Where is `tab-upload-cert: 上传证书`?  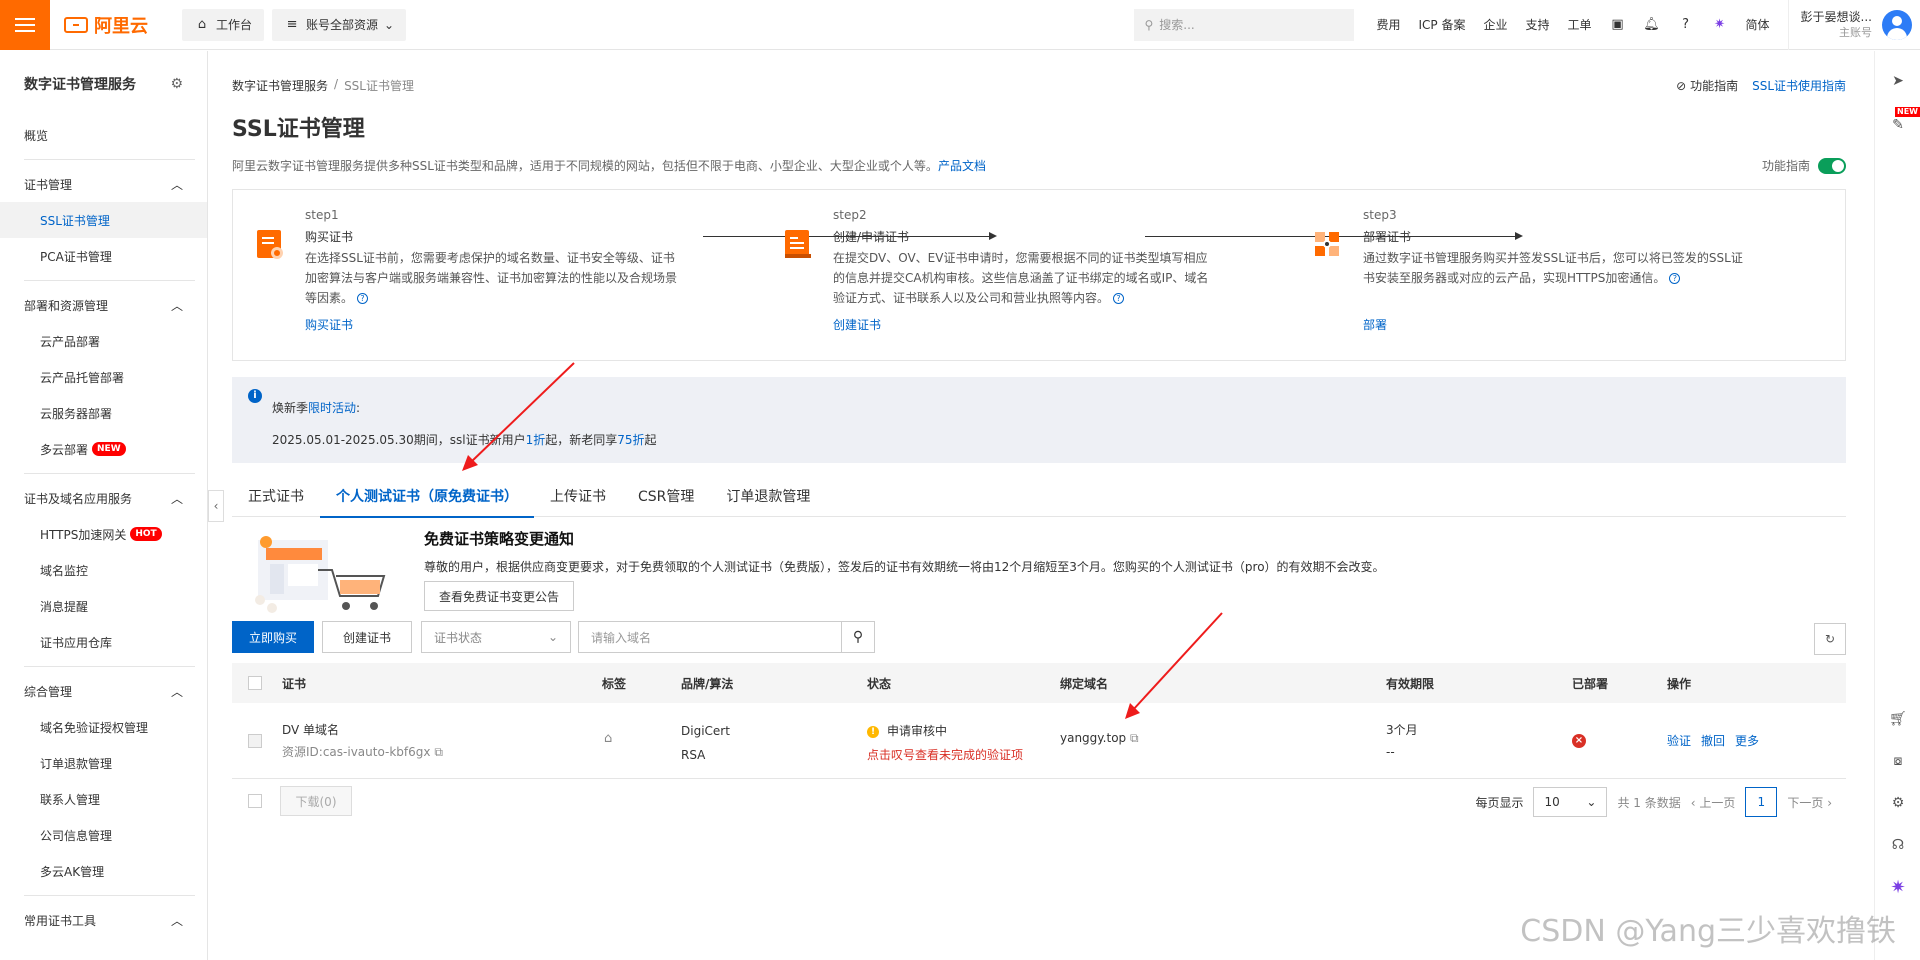 tab-upload-cert: 上传证书 is located at coordinates (578, 496).